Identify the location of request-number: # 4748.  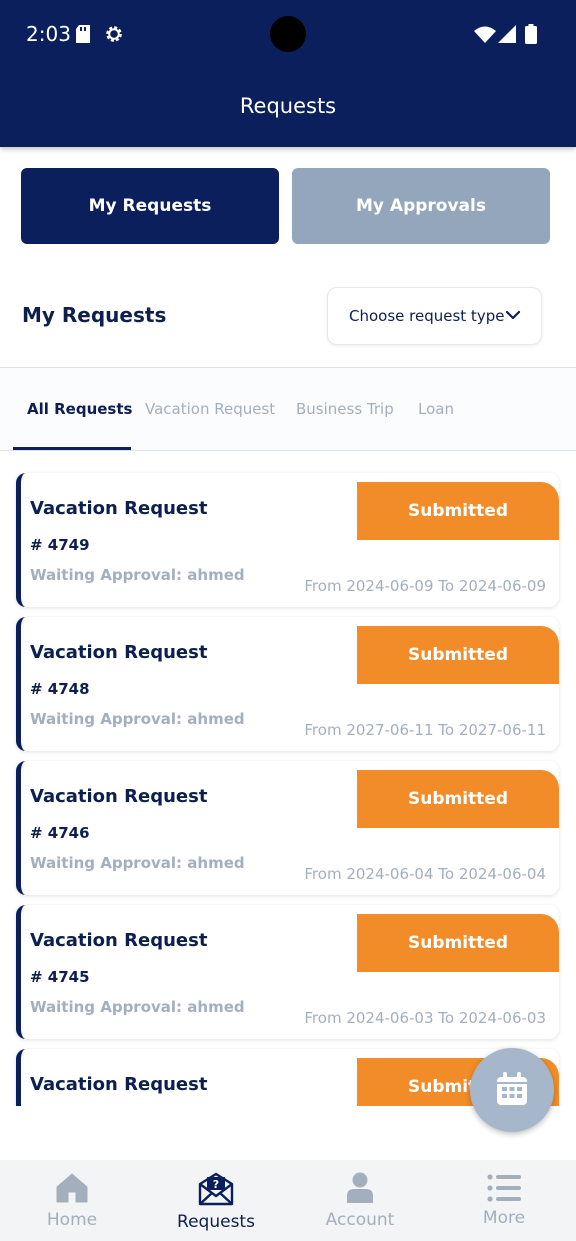
(60, 689).